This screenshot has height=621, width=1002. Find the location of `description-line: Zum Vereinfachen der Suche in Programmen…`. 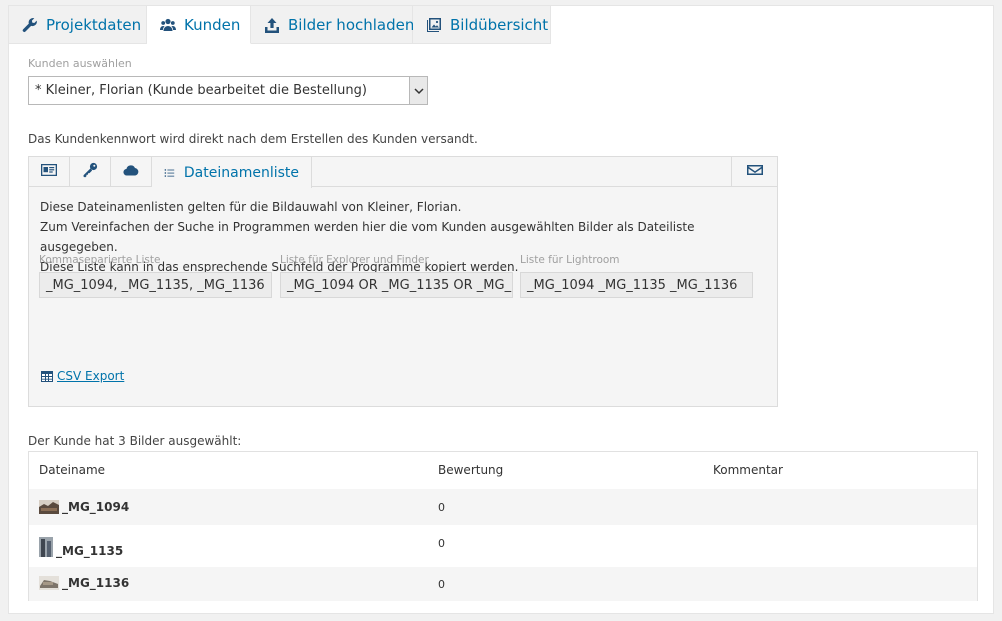

description-line: Zum Vereinfachen der Suche in Programmen… is located at coordinates (367, 237).